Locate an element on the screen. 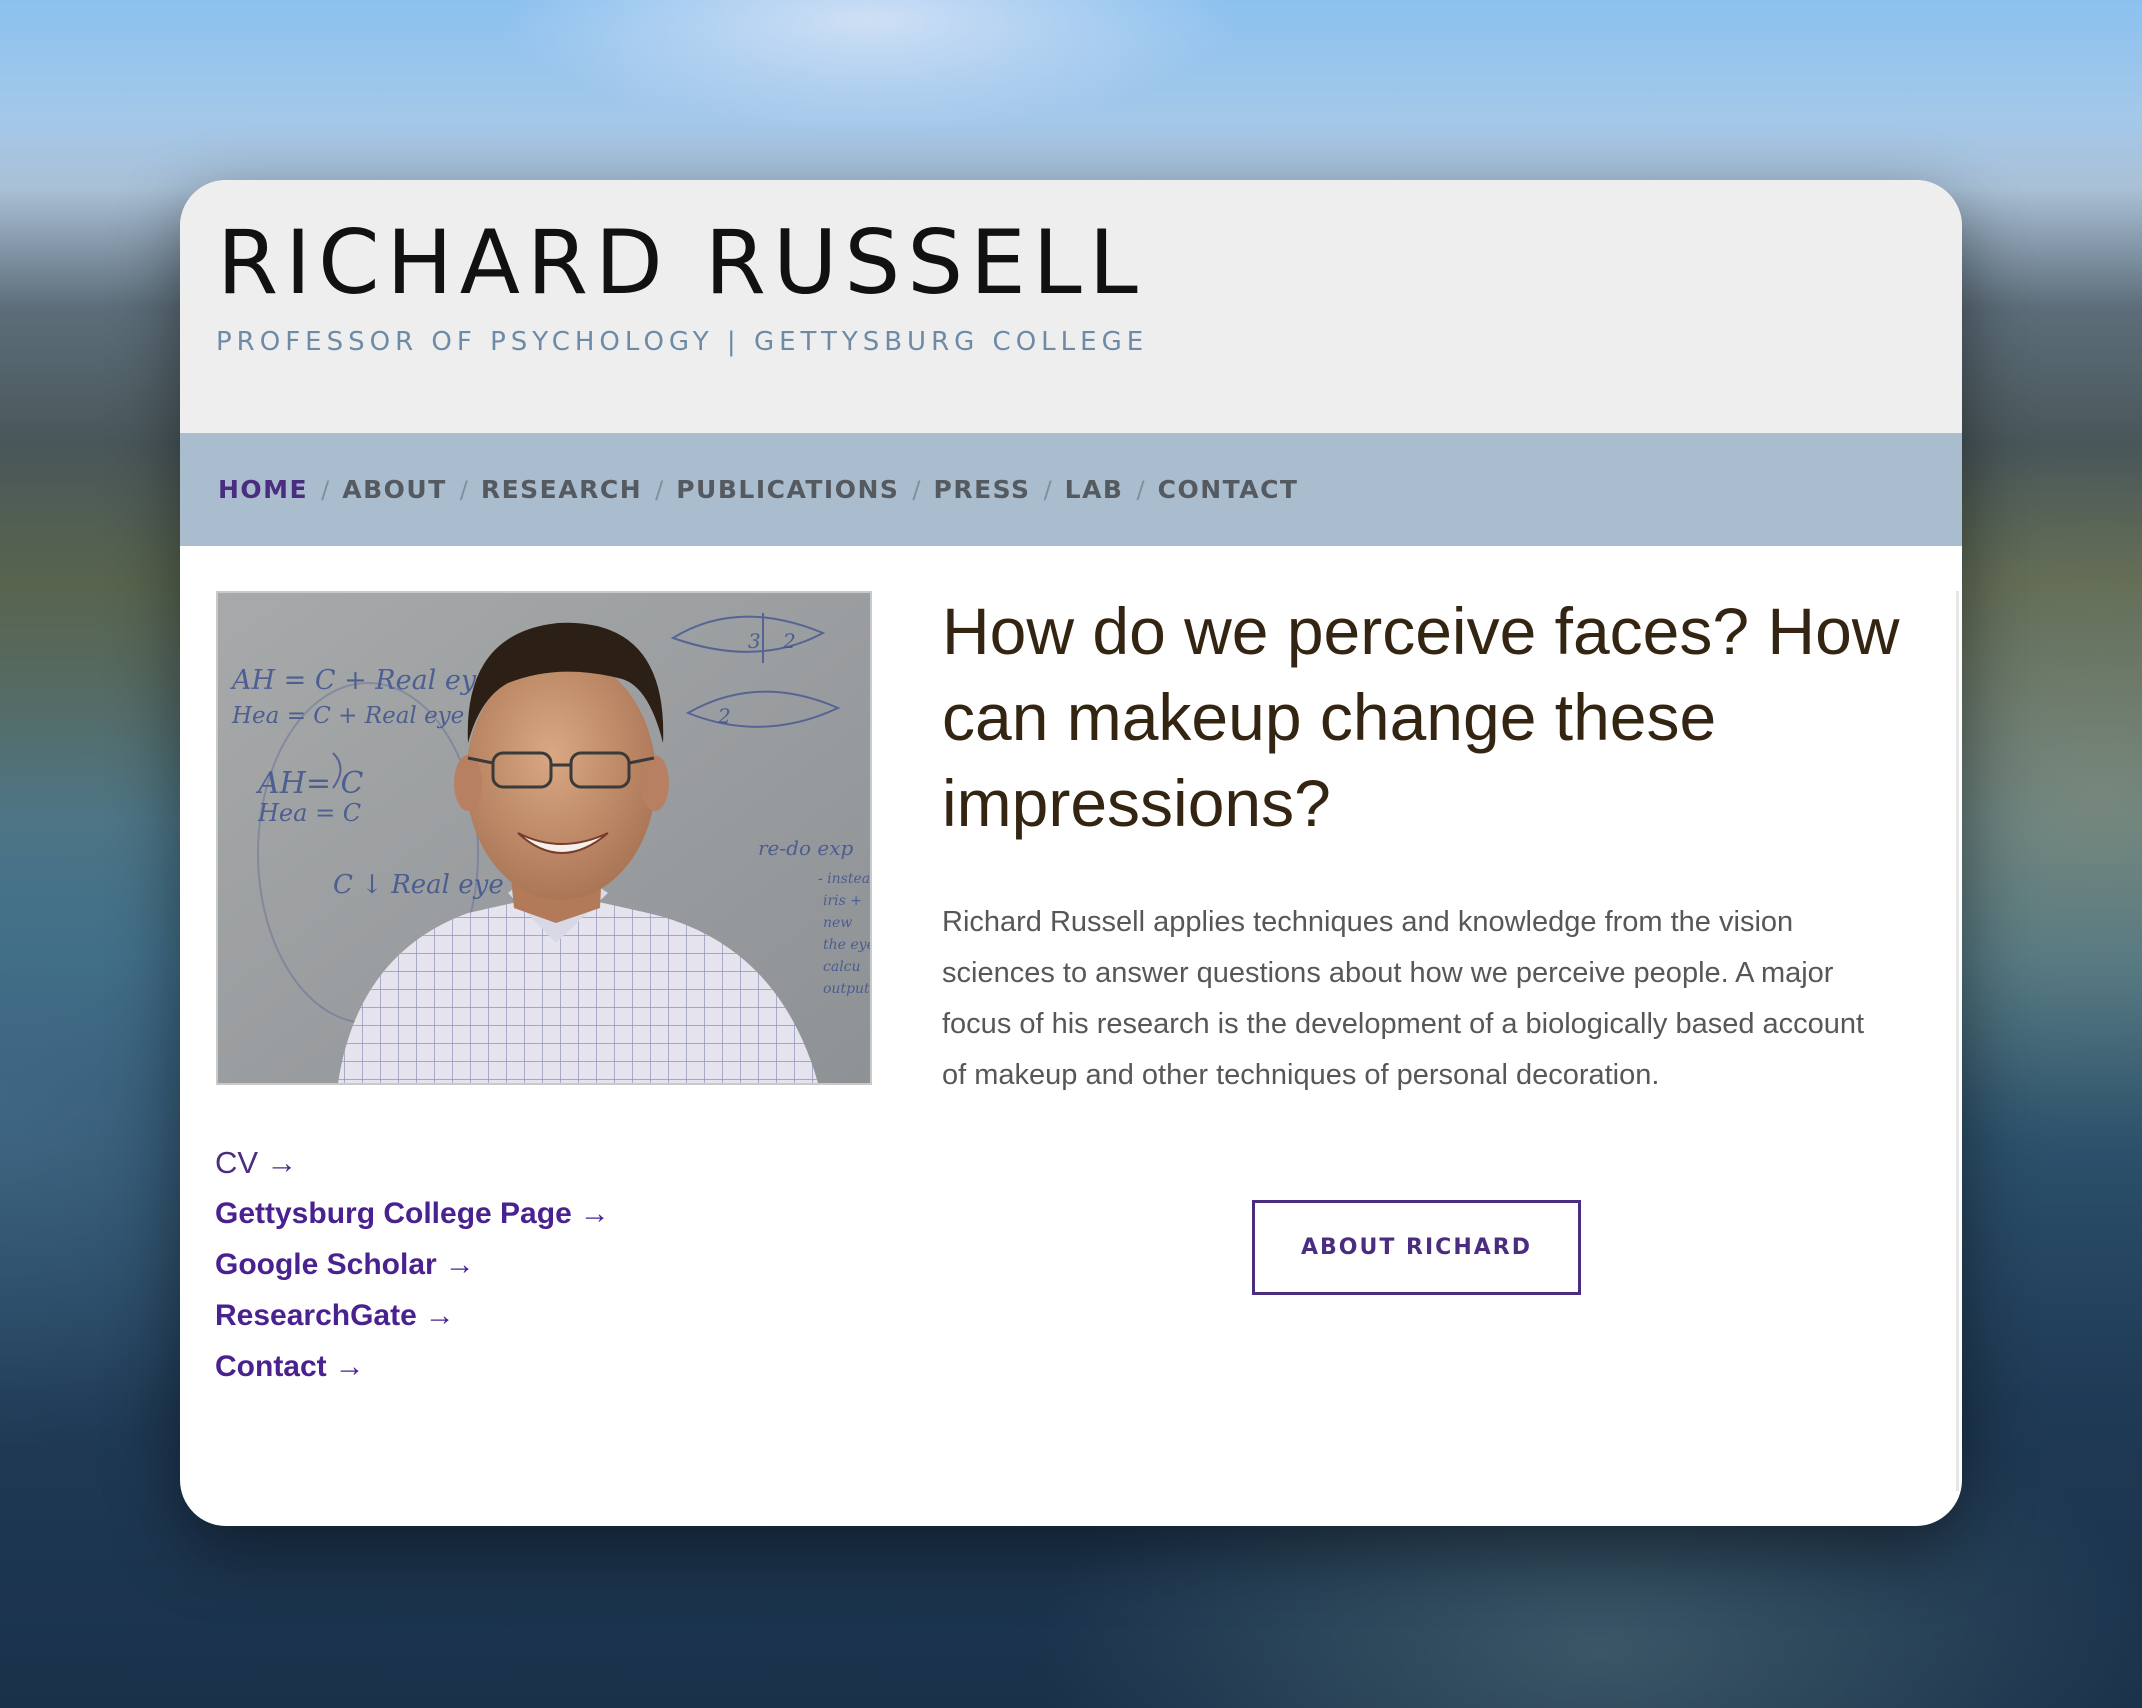 The width and height of the screenshot is (2142, 1708). nav-item-research: RESEARCH is located at coordinates (561, 489).